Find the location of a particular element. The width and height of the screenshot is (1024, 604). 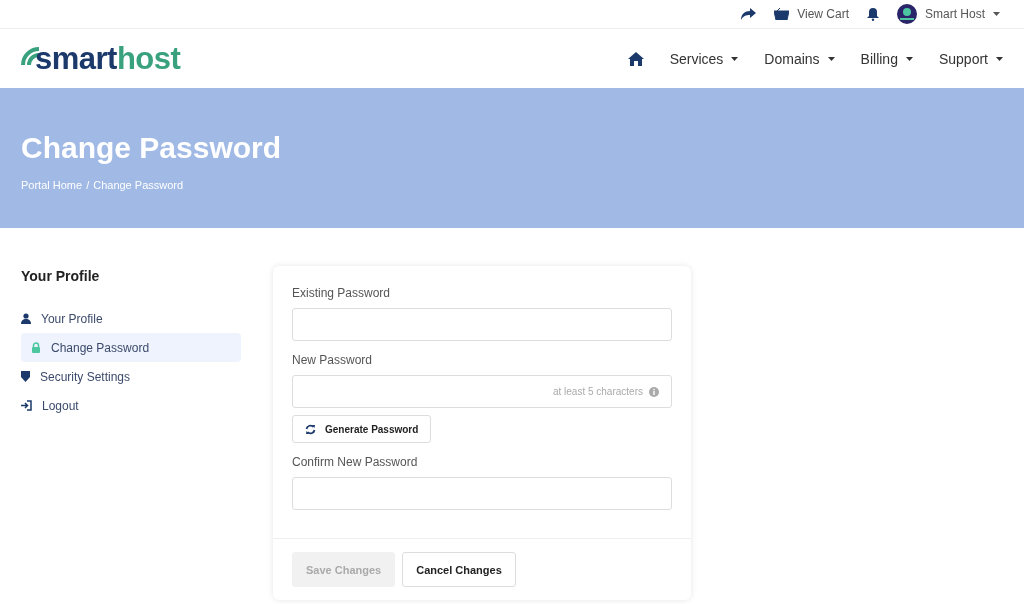

field-label: New Password is located at coordinates (333, 360).